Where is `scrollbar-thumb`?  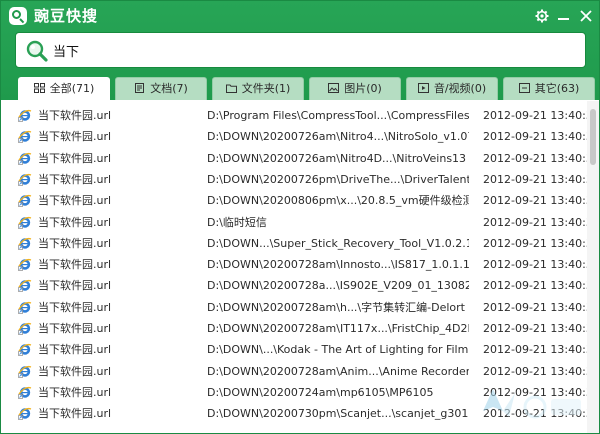
scrollbar-thumb is located at coordinates (593, 137).